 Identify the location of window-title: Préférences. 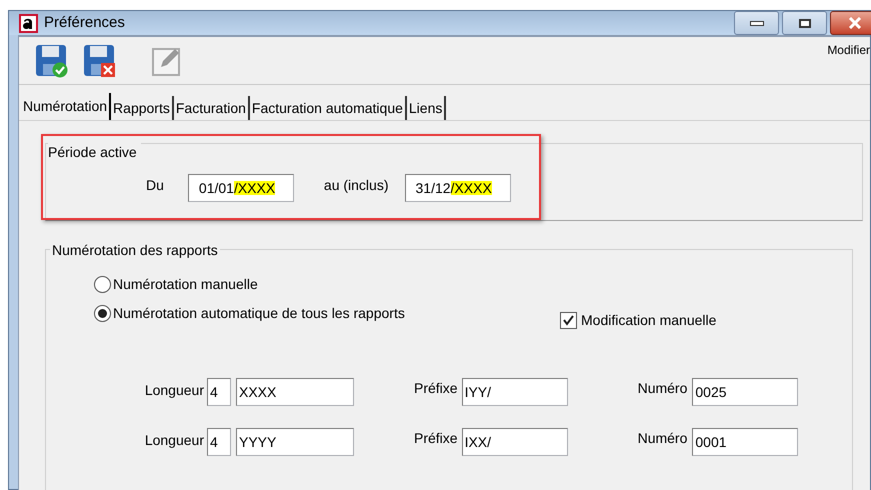
(84, 22).